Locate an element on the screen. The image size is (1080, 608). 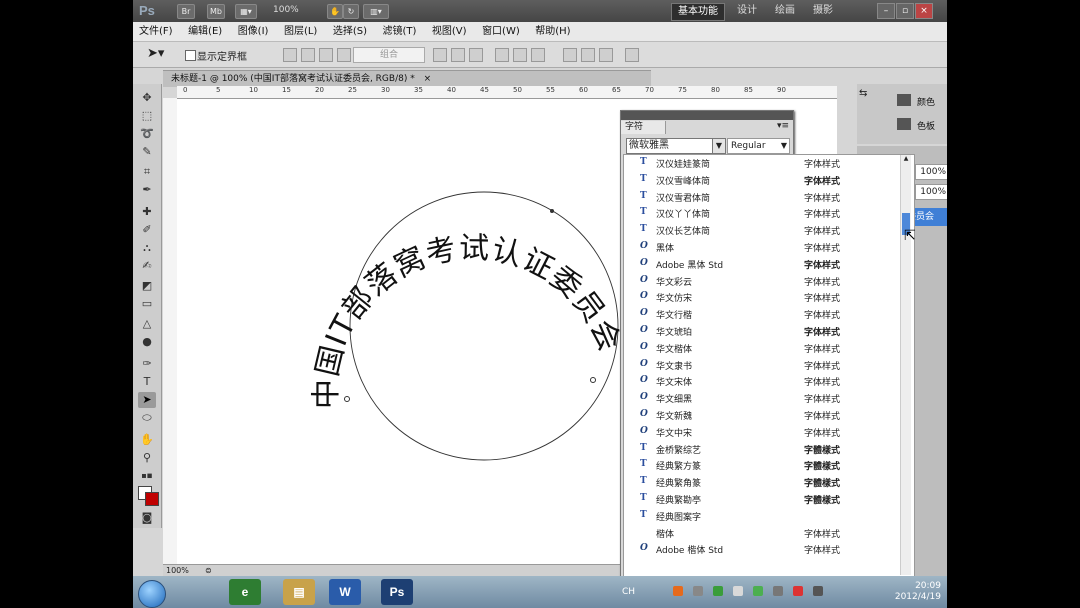
font-list-item: T 经典繁勘亭 字體樣式 is located at coordinates (759, 501).